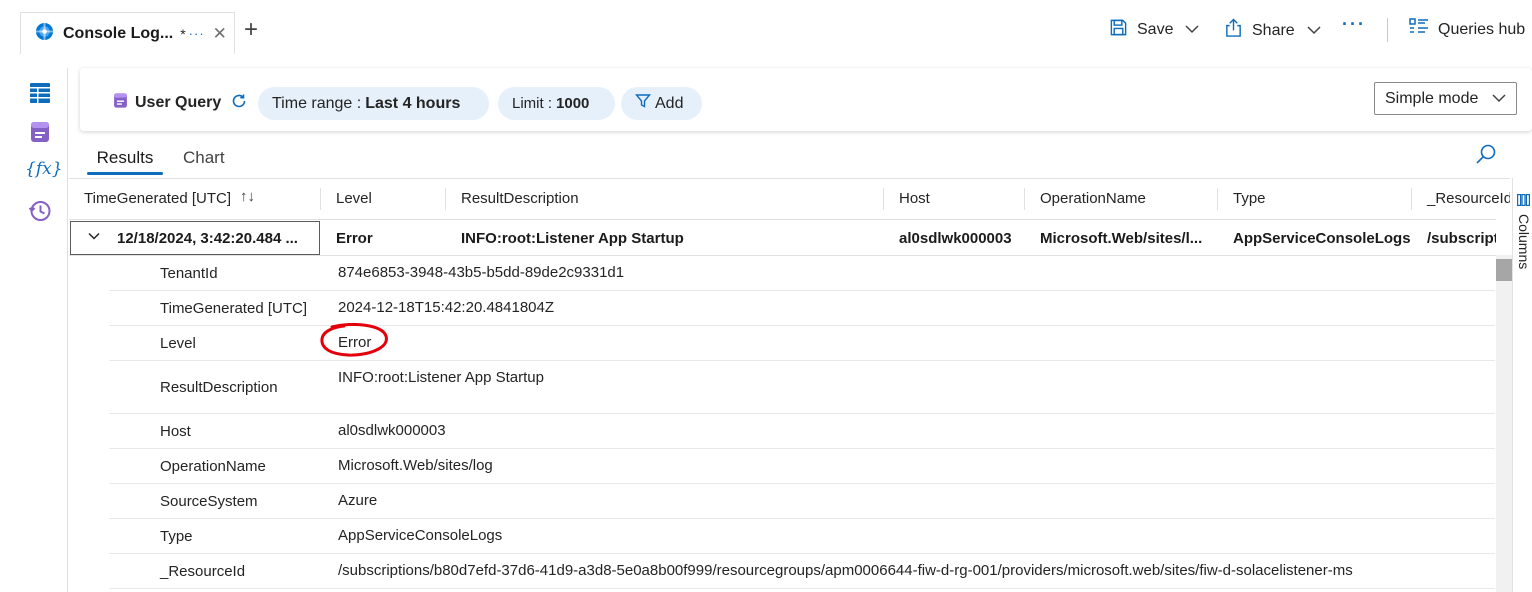 This screenshot has width=1532, height=592. What do you see at coordinates (157, 198) in the screenshot?
I see `column-header-timegenerated: TimeGenerated [UTC]` at bounding box center [157, 198].